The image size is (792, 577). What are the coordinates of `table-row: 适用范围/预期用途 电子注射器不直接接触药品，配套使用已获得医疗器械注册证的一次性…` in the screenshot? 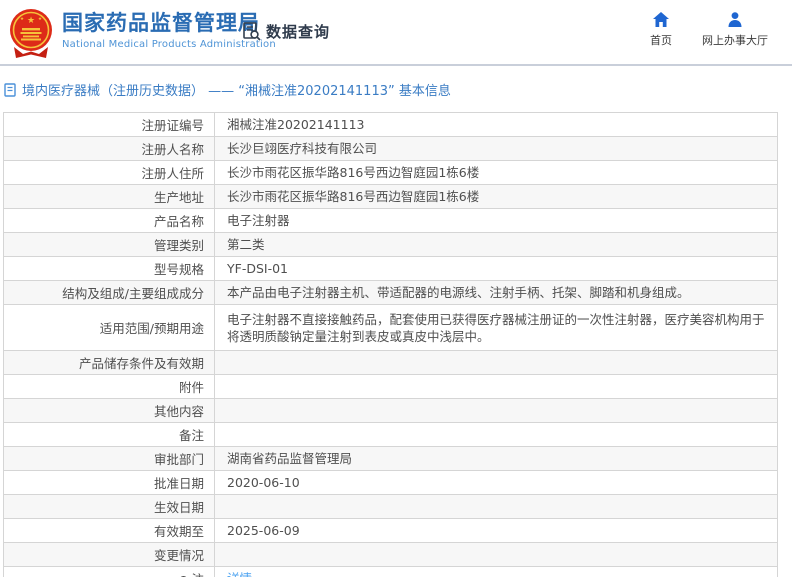 It's located at (390, 327).